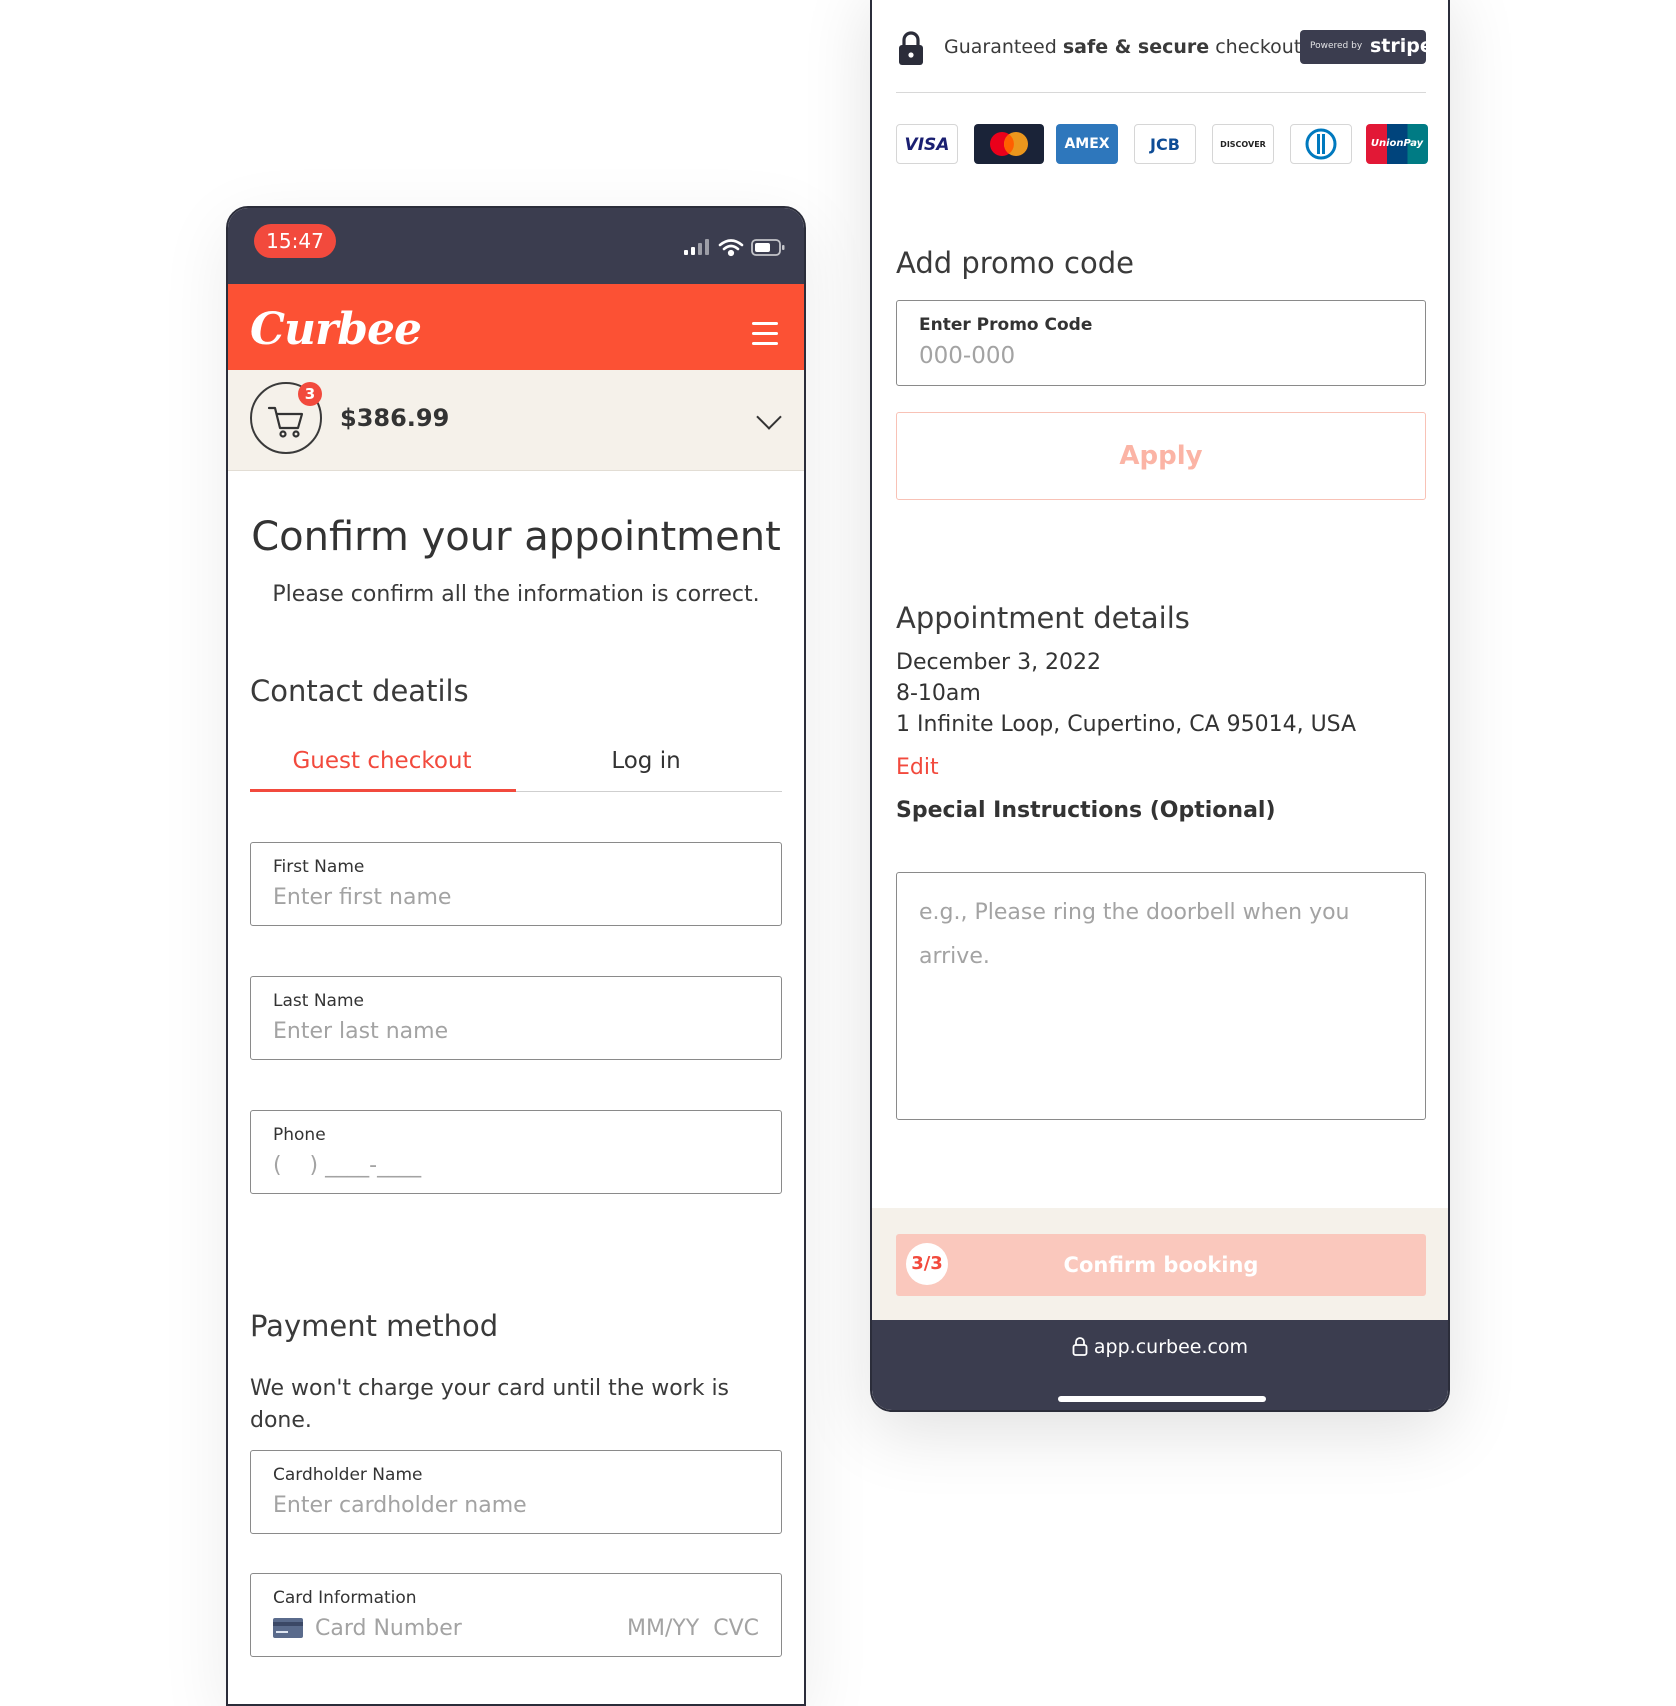 The image size is (1676, 1706). I want to click on tab-active-indicator, so click(383, 790).